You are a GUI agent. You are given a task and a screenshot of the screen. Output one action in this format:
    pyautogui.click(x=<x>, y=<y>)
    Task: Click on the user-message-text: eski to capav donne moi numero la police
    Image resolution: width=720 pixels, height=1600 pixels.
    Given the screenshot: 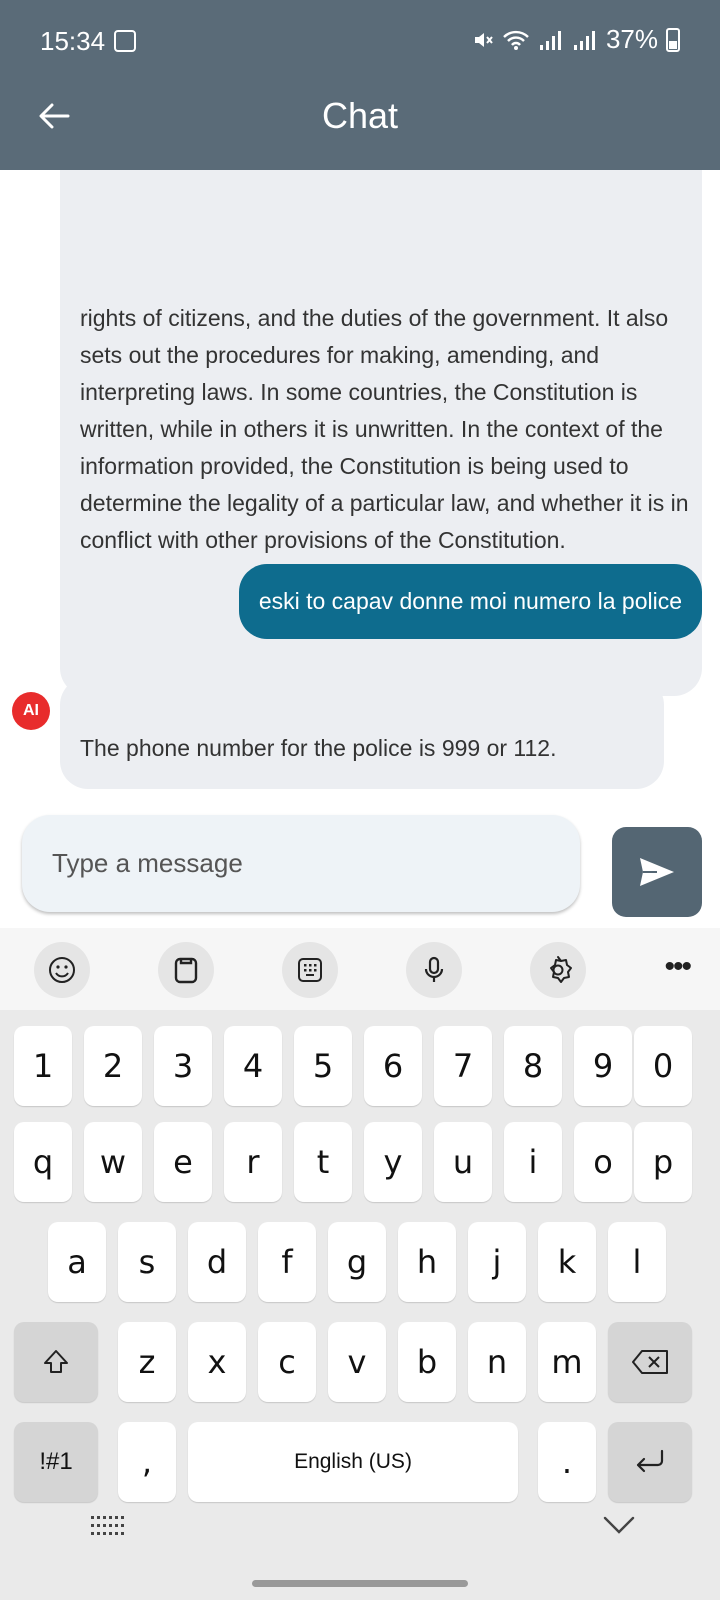 What is the action you would take?
    pyautogui.click(x=470, y=601)
    